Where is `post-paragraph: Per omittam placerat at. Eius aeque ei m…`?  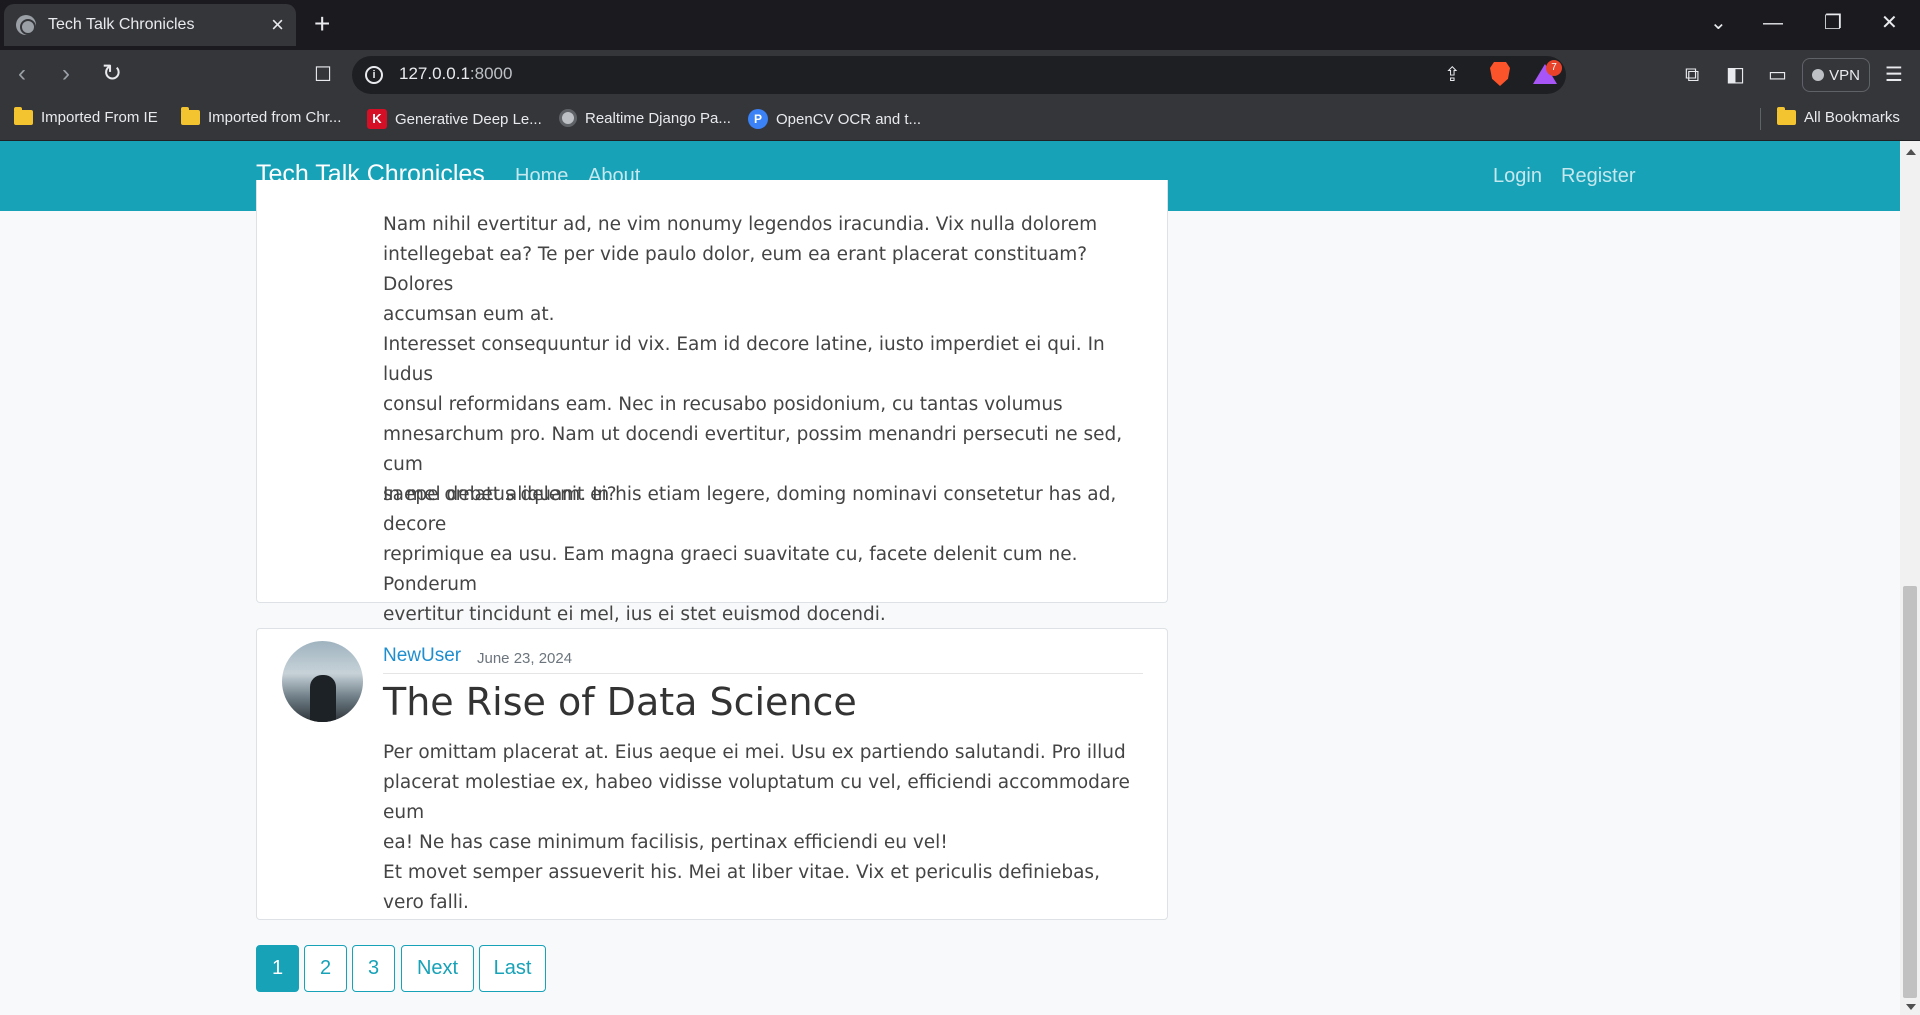
post-paragraph: Per omittam placerat at. Eius aeque ei m… is located at coordinates (763, 798).